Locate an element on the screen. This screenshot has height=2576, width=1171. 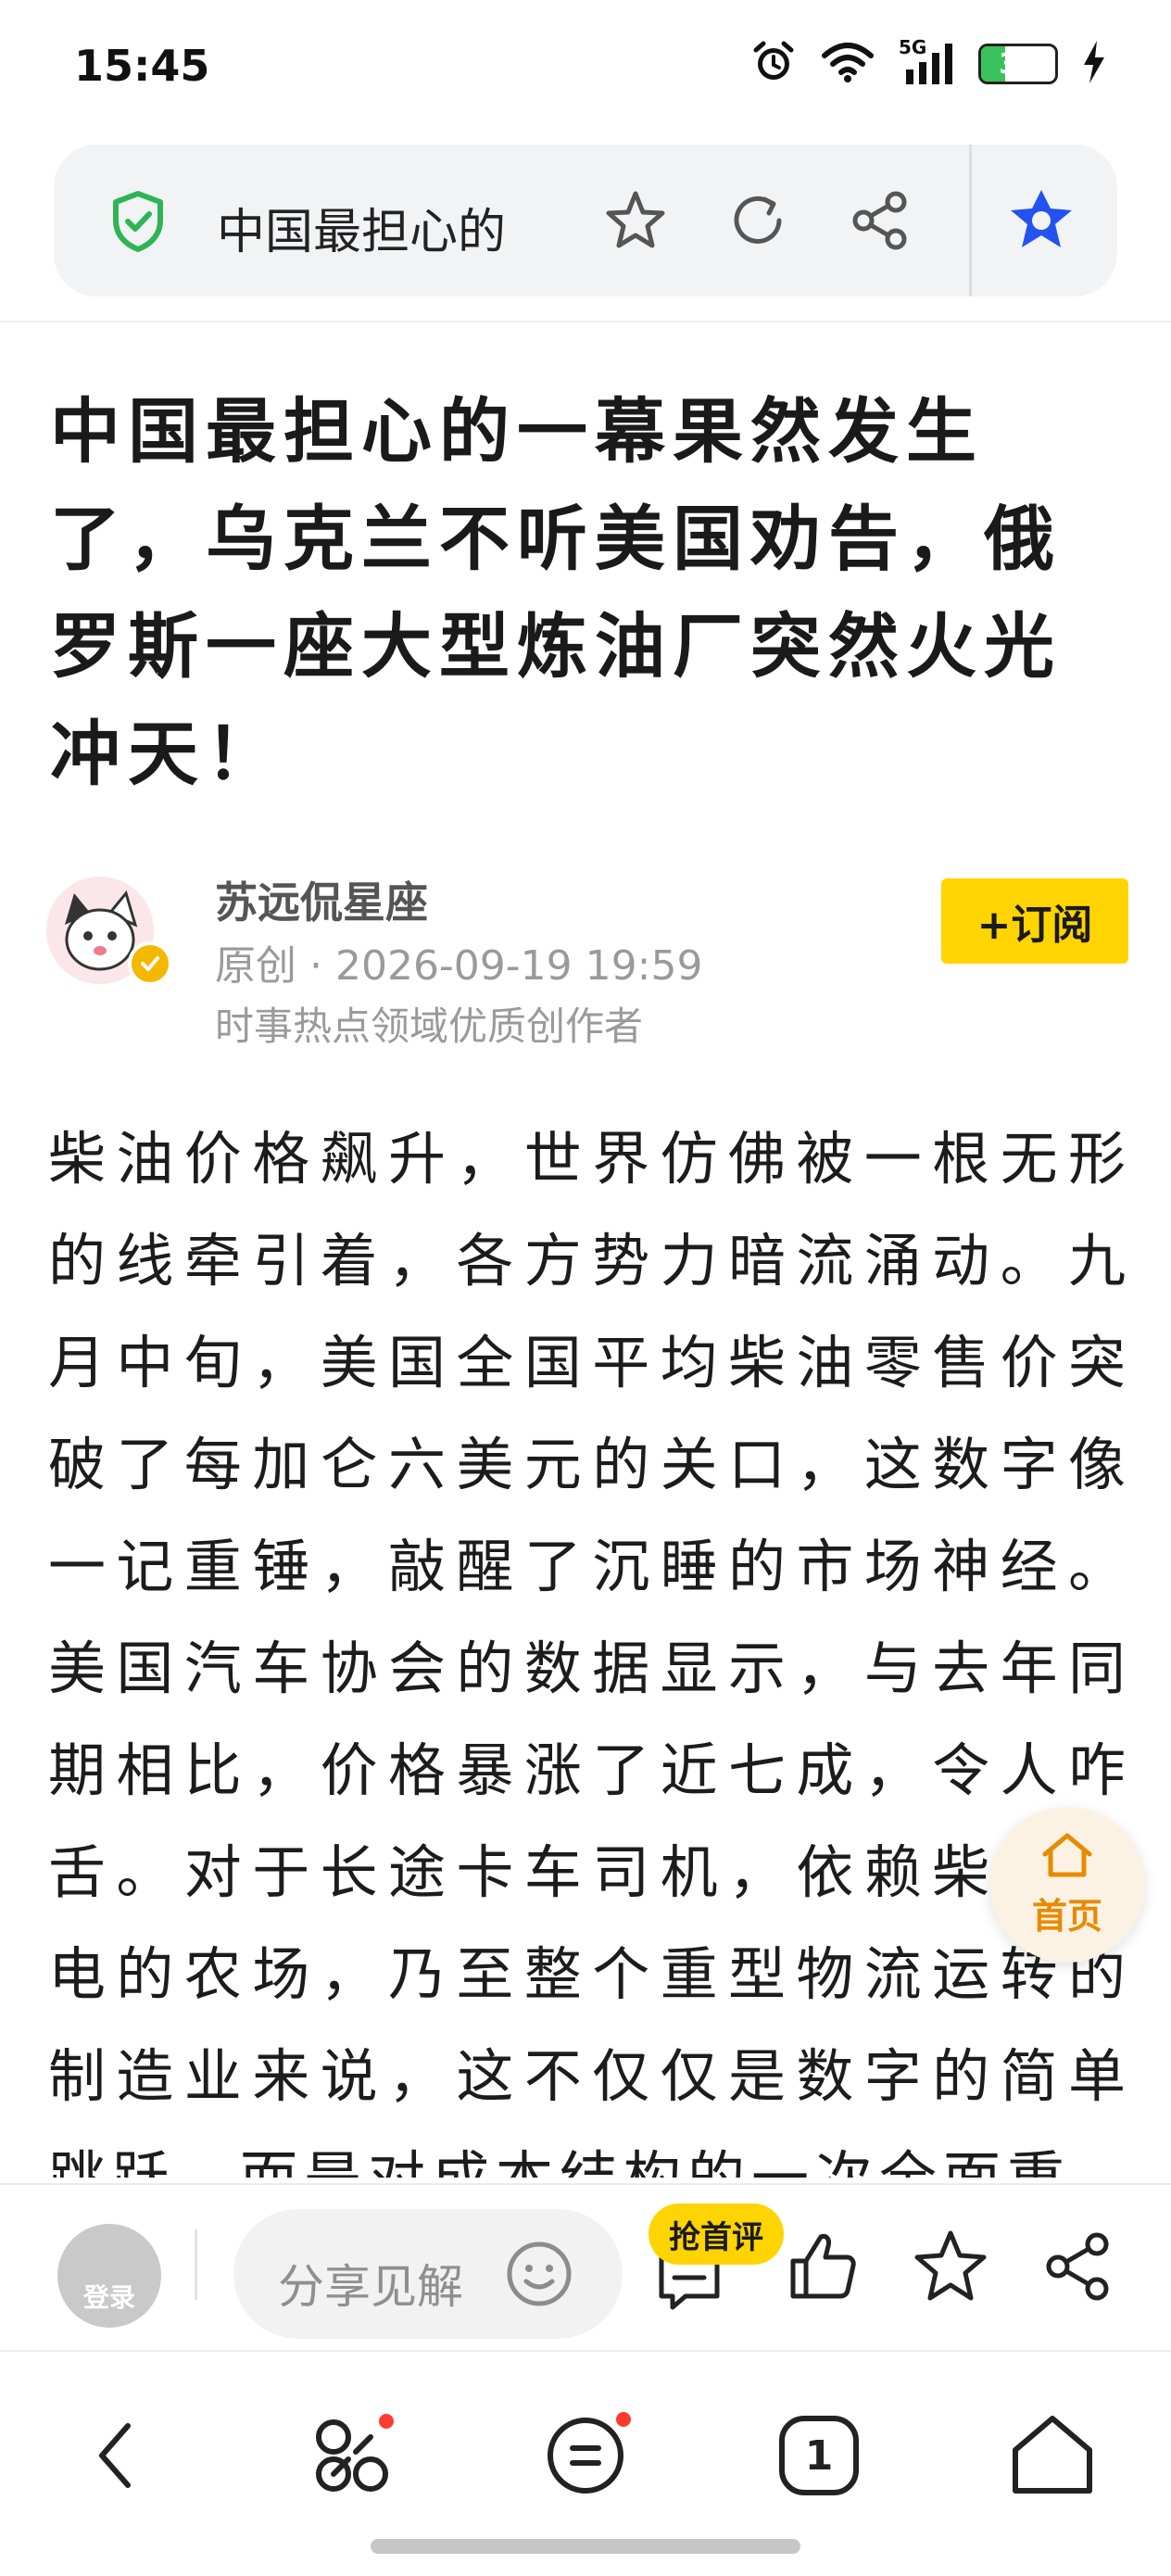
wifi-icon is located at coordinates (848, 64).